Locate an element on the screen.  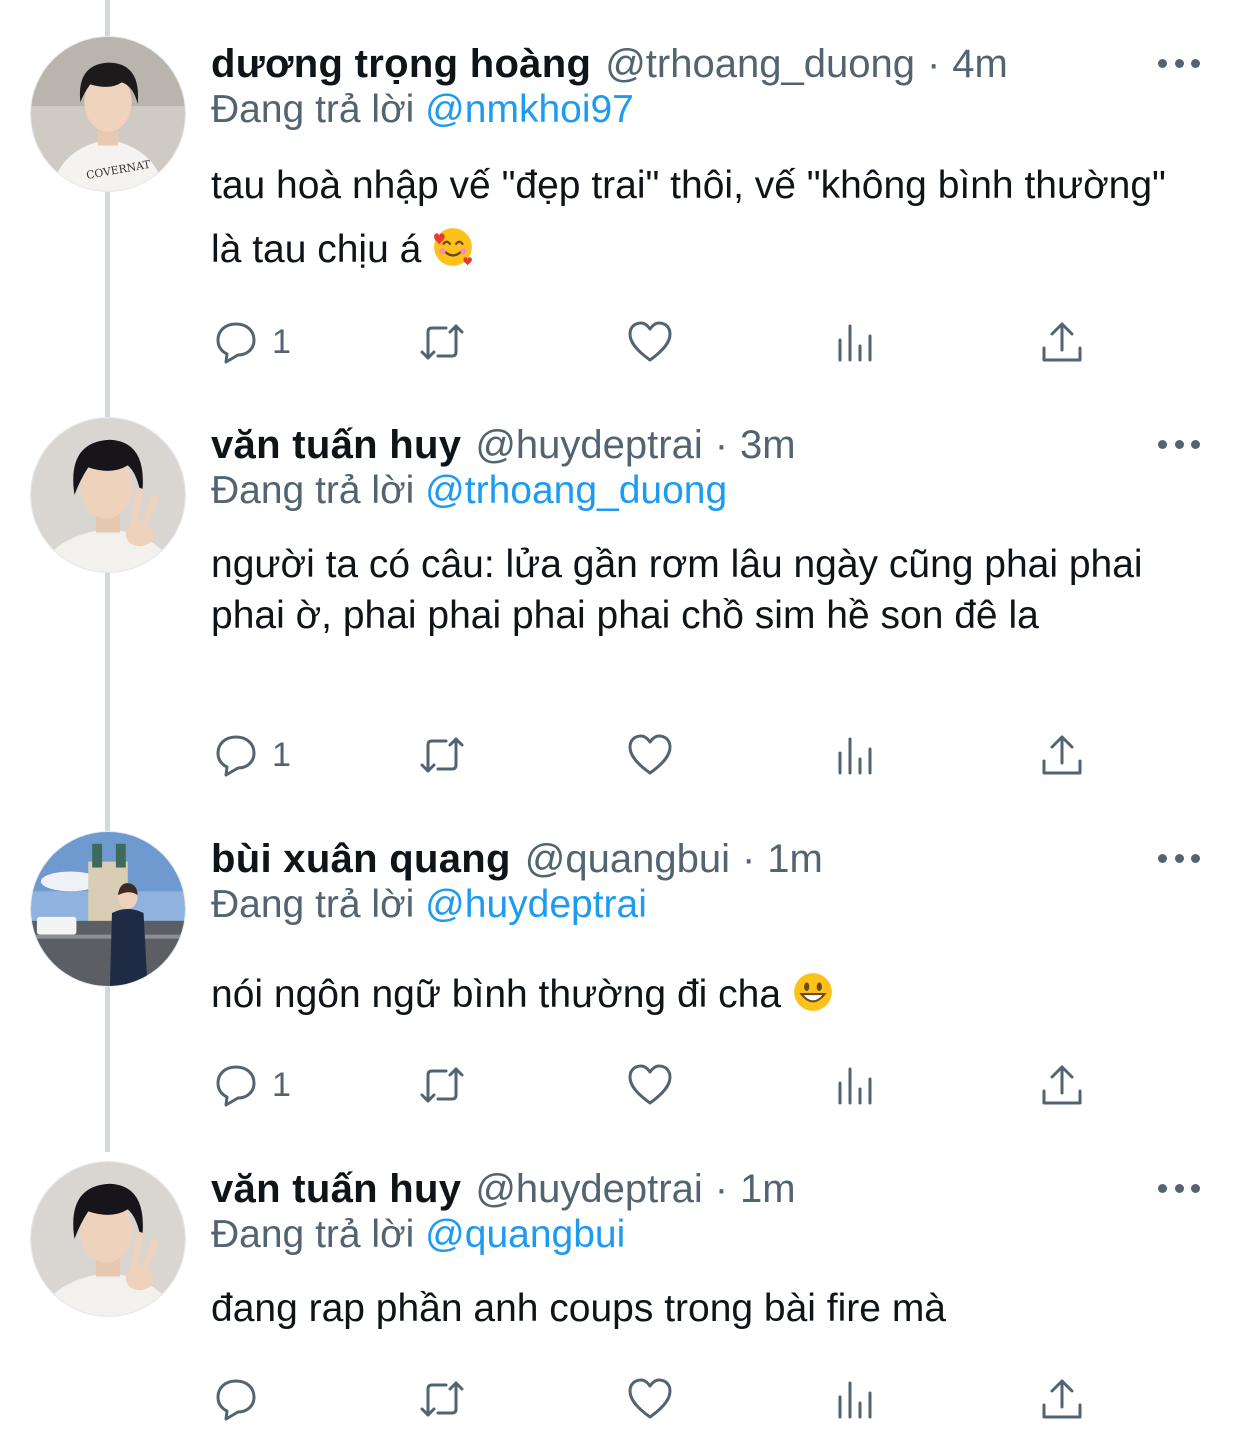
timestamp: 4m is located at coordinates (980, 64).